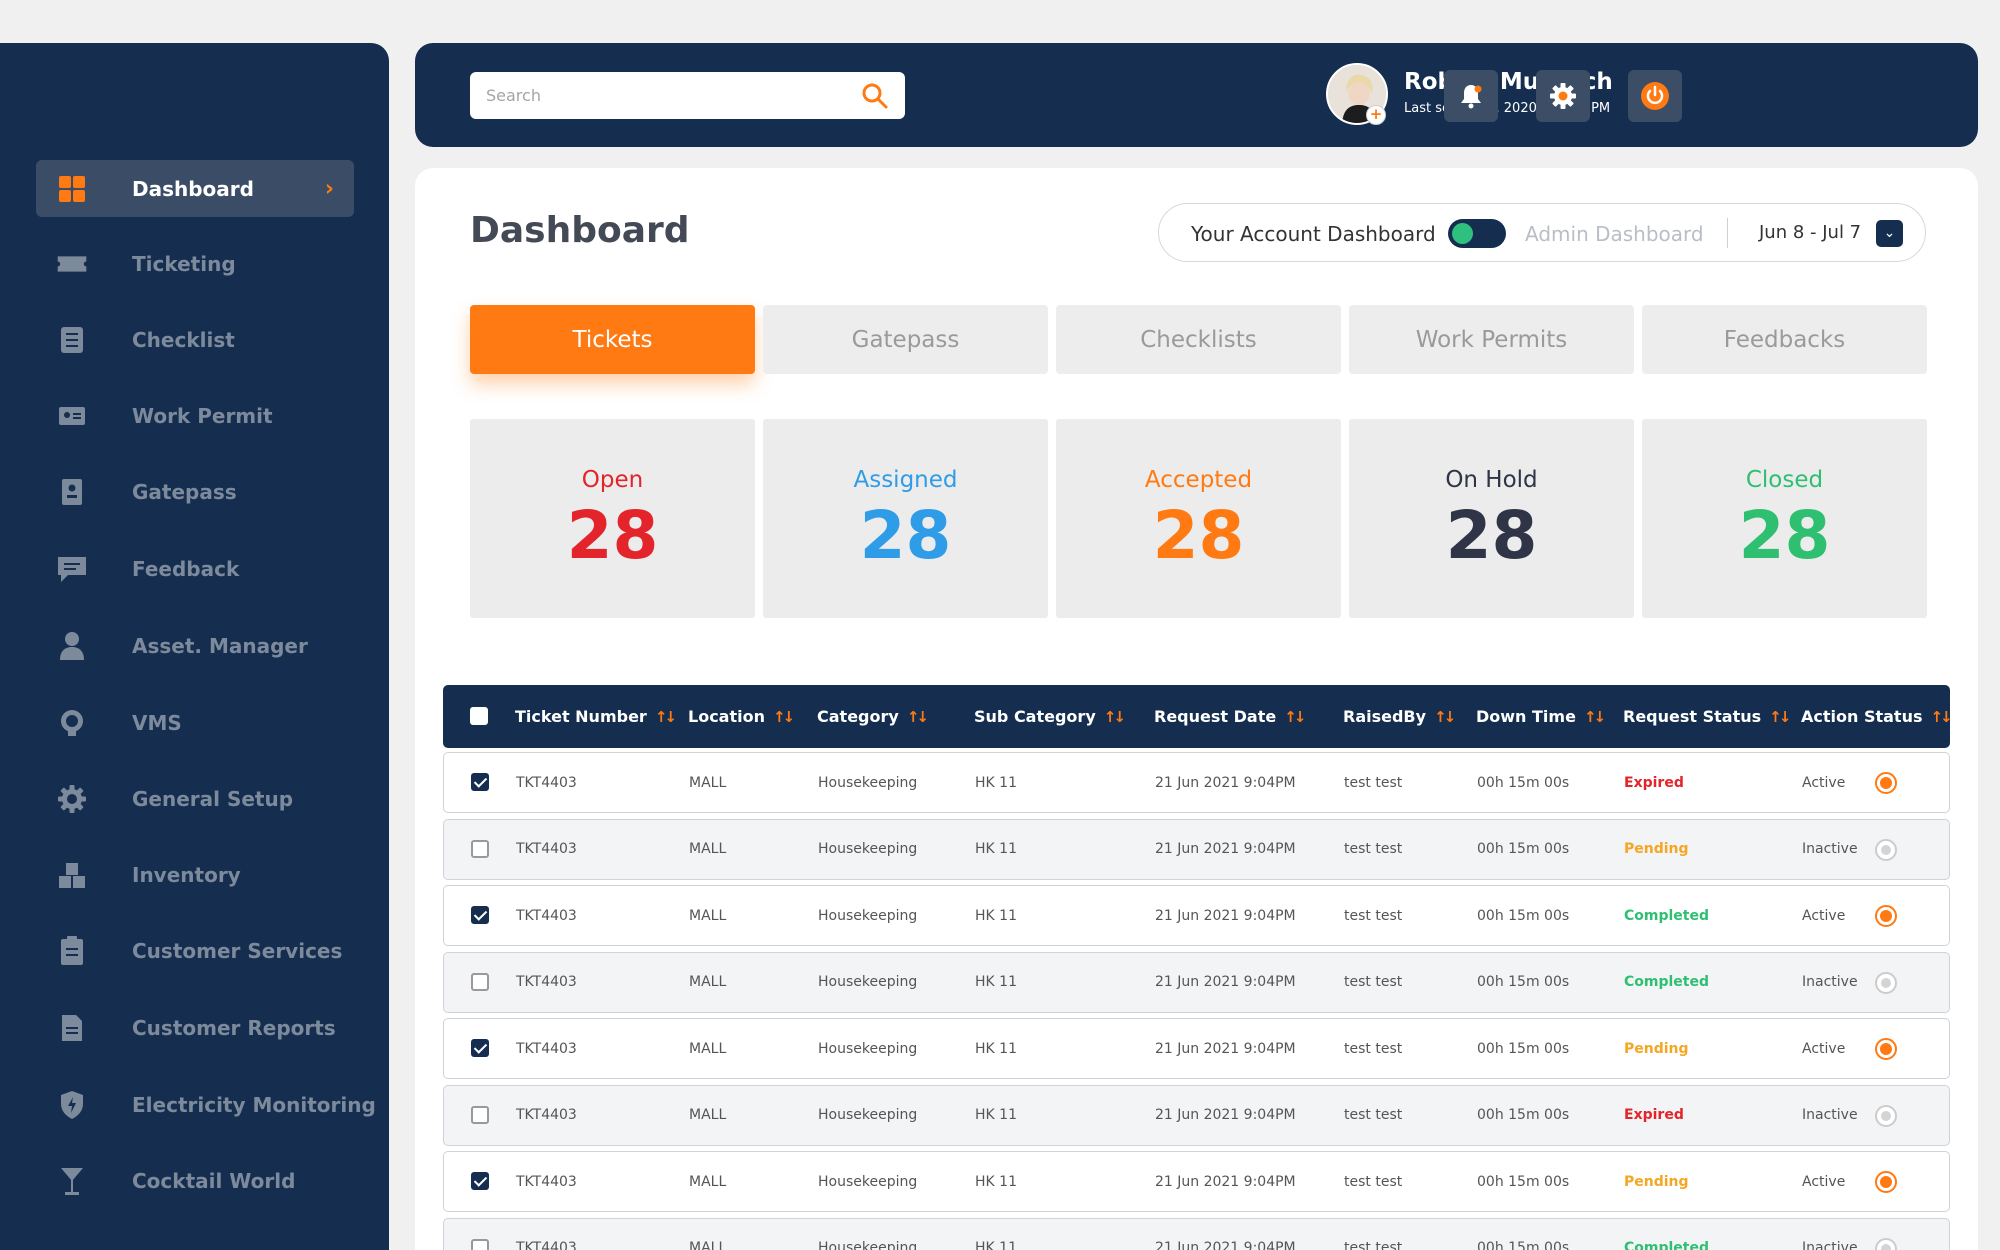 The height and width of the screenshot is (1250, 2000). Describe the element at coordinates (1810, 232) in the screenshot. I see `date-range: Jun 8 - Jul 7` at that location.